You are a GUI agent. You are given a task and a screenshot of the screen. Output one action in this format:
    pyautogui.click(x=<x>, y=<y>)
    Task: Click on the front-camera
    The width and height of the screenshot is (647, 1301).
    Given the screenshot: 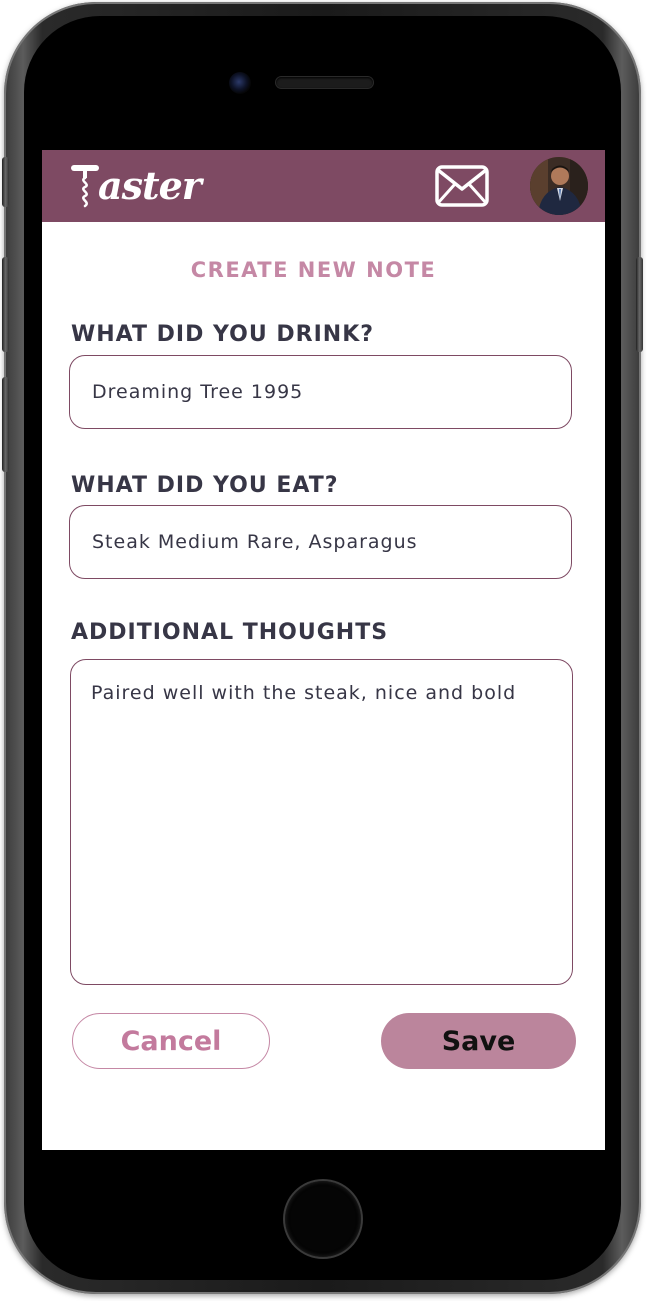 What is the action you would take?
    pyautogui.click(x=240, y=83)
    